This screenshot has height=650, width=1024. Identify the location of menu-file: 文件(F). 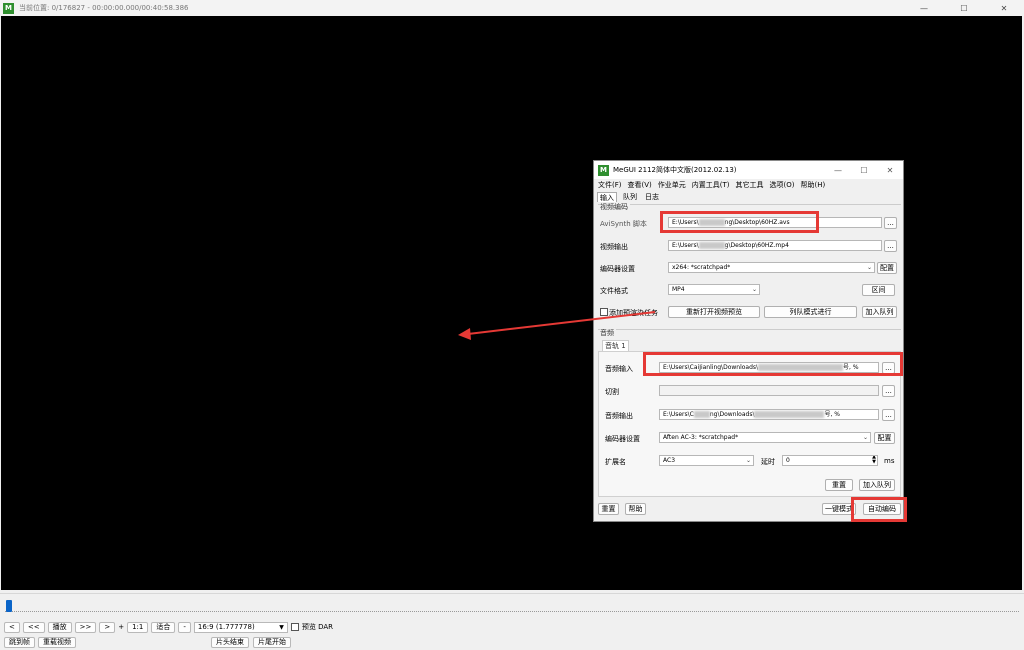
(610, 185).